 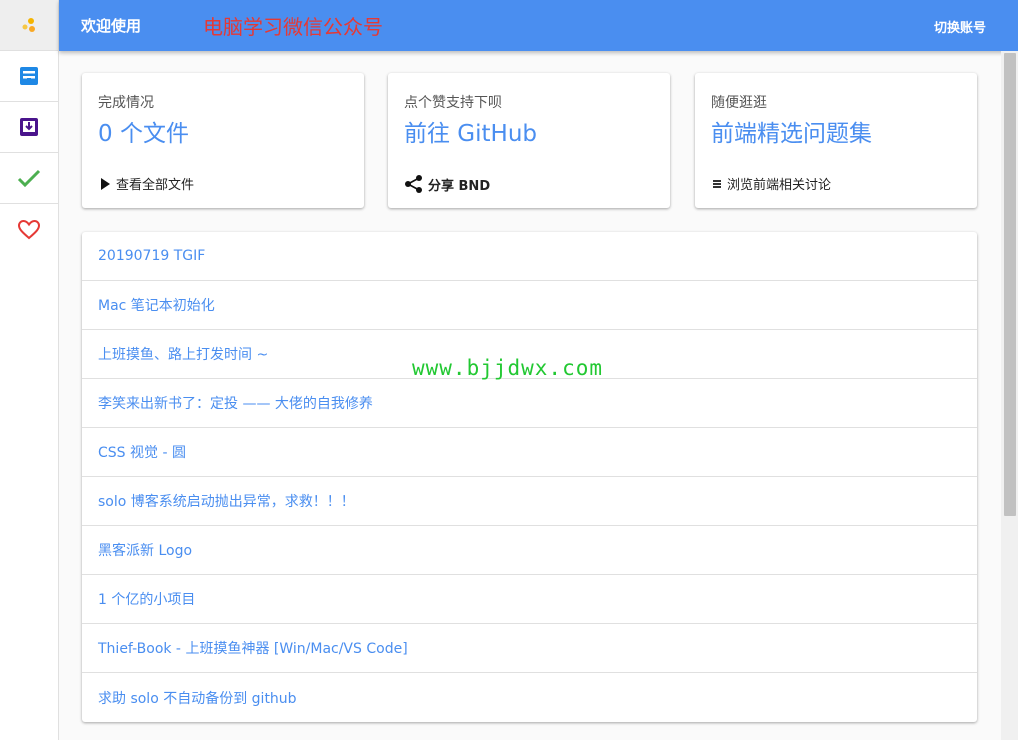 I want to click on sidebar-item-download, so click(x=29, y=127).